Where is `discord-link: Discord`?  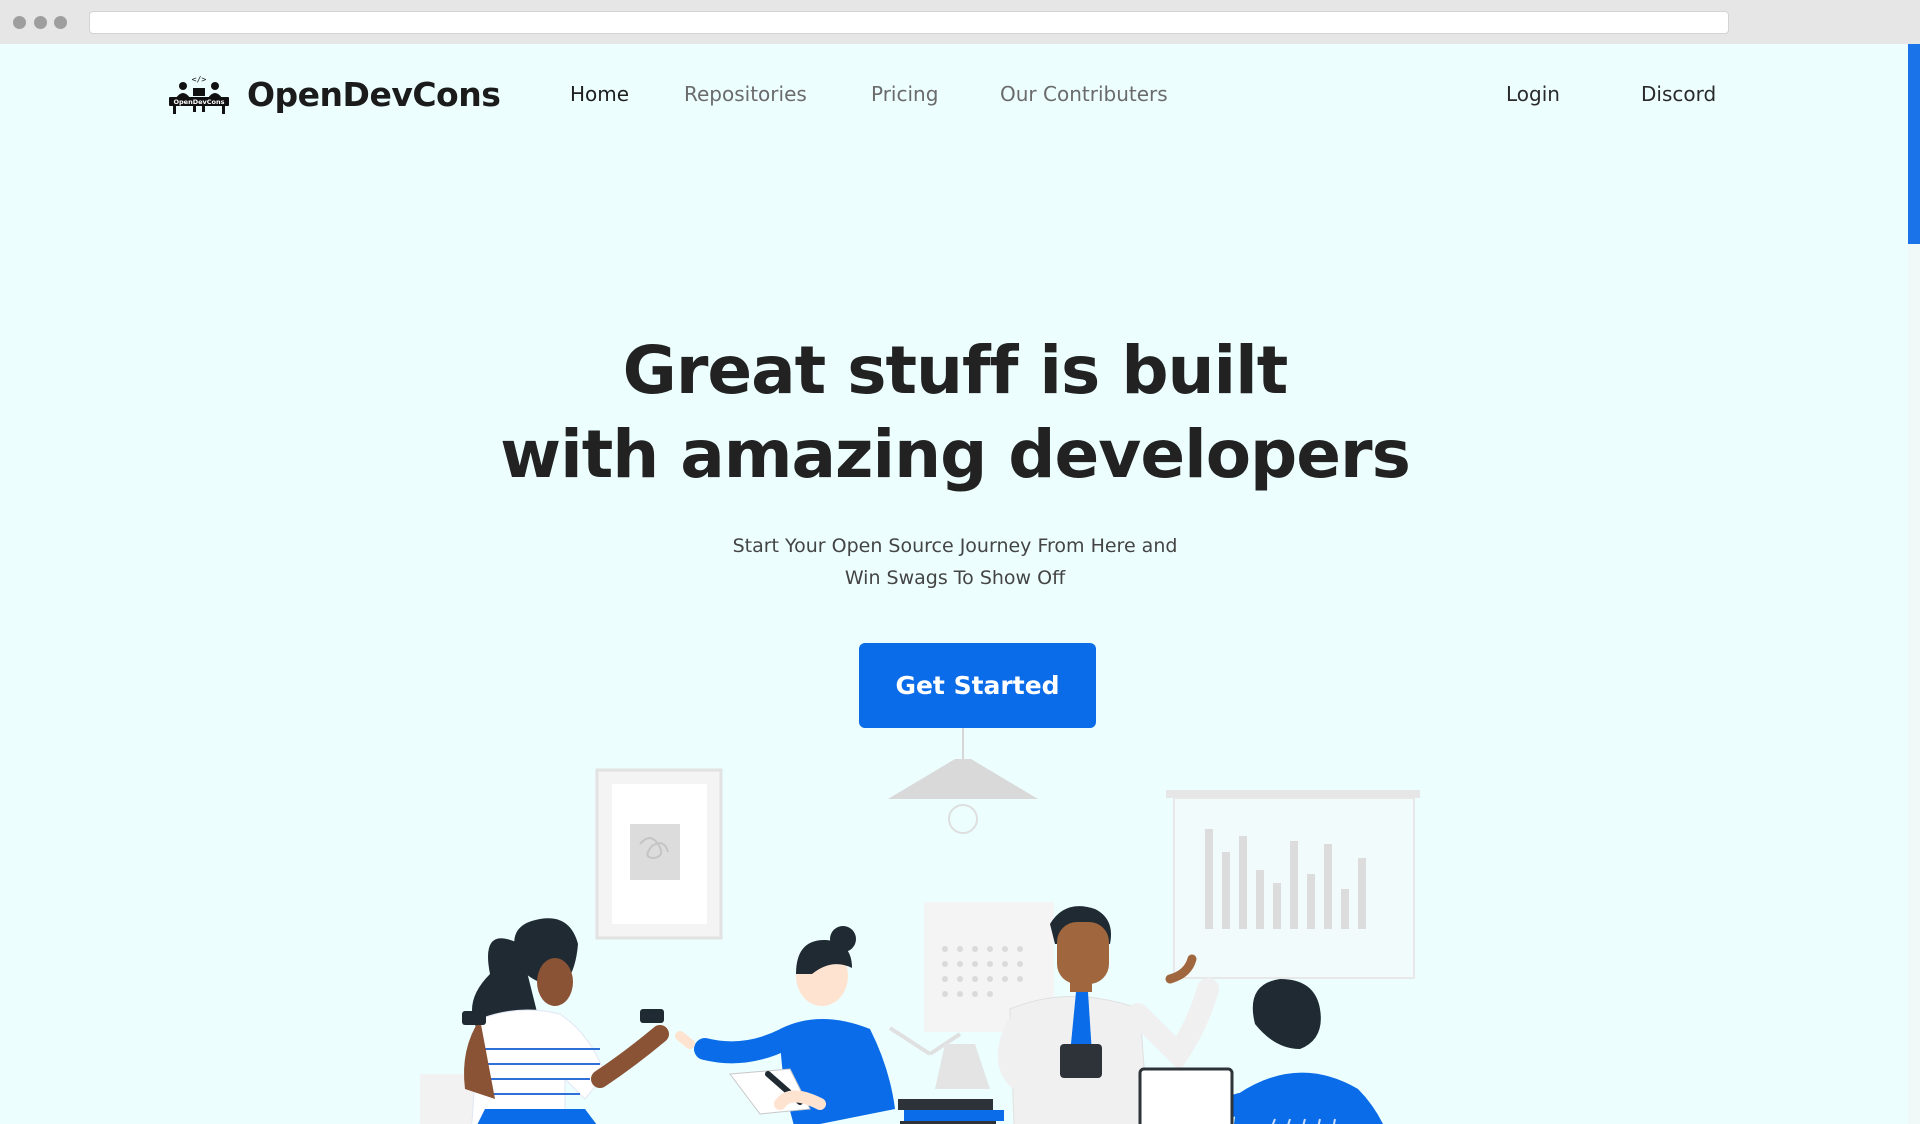 discord-link: Discord is located at coordinates (1678, 94).